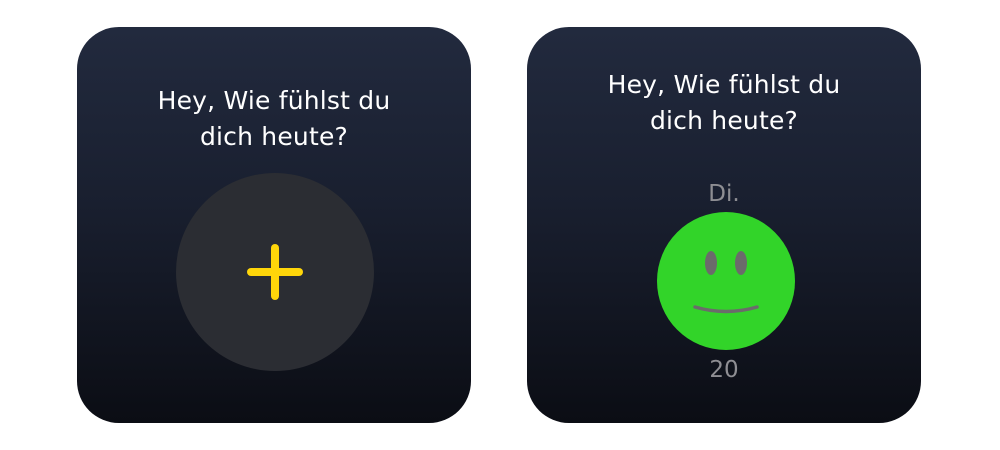 The image size is (1000, 450). Describe the element at coordinates (724, 194) in the screenshot. I see `day-label: Di.` at that location.